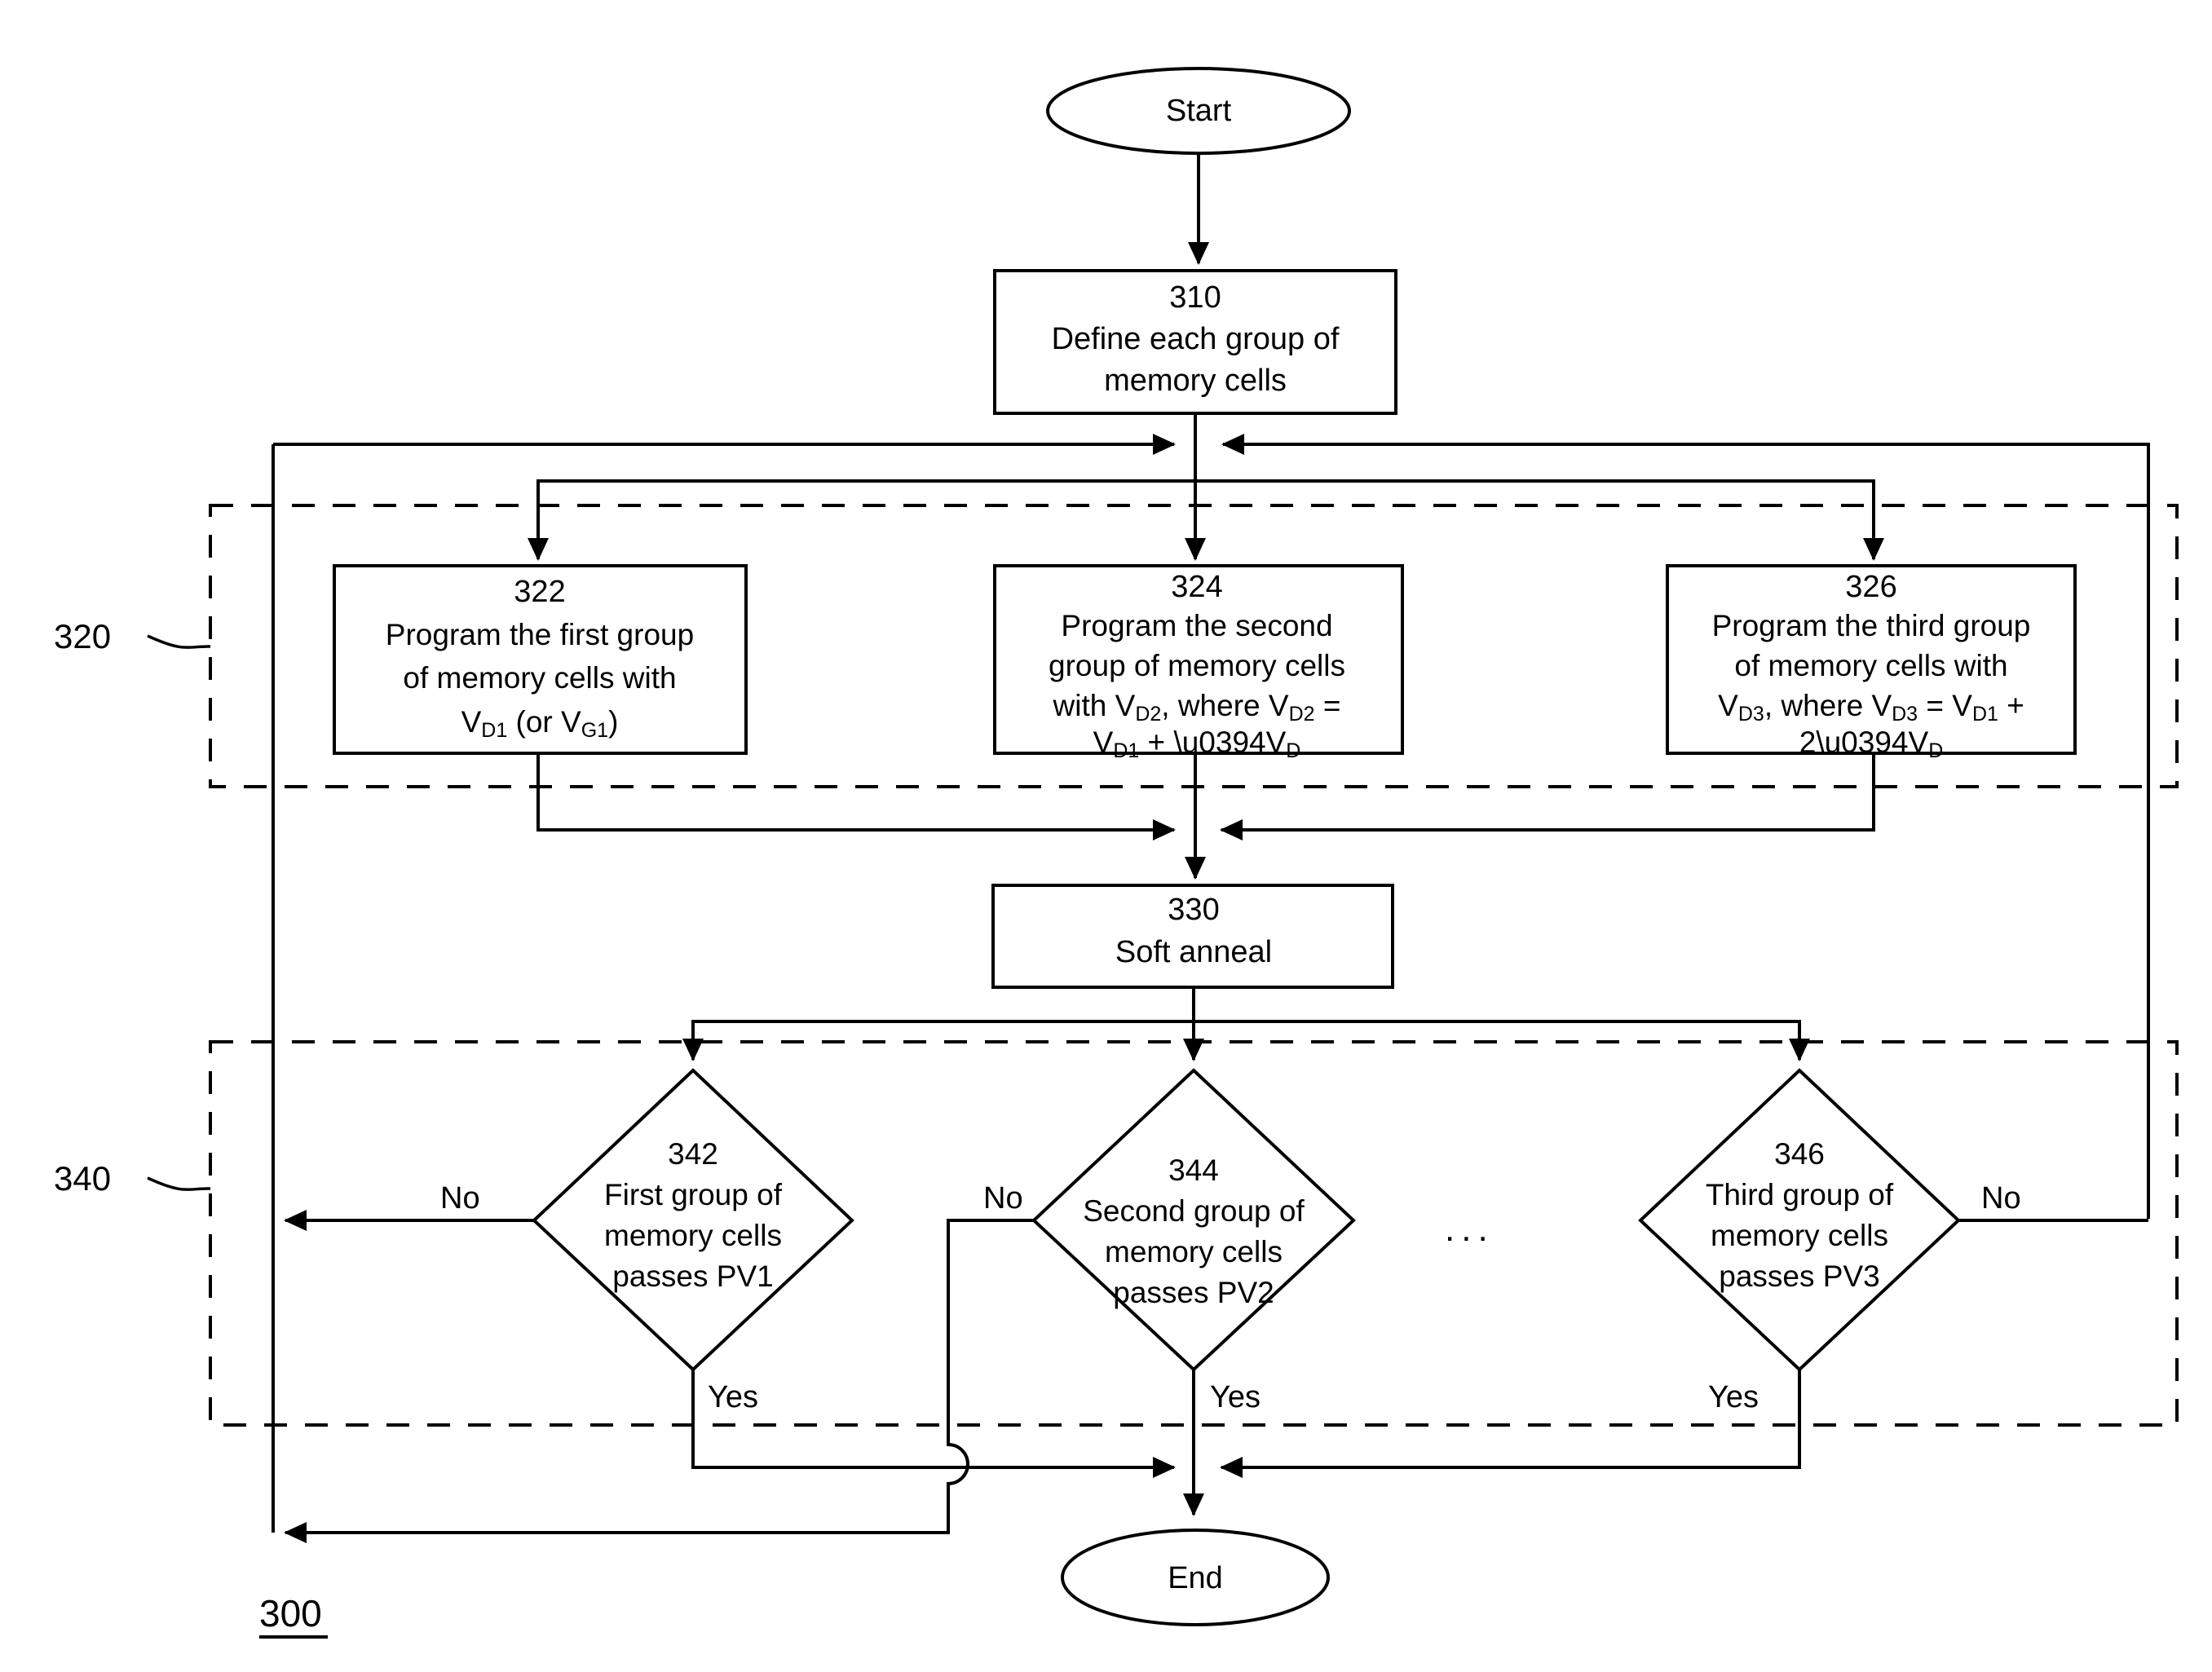 The image size is (2212, 1672). What do you see at coordinates (1733, 1397) in the screenshot?
I see `label-yes-346: Yes` at bounding box center [1733, 1397].